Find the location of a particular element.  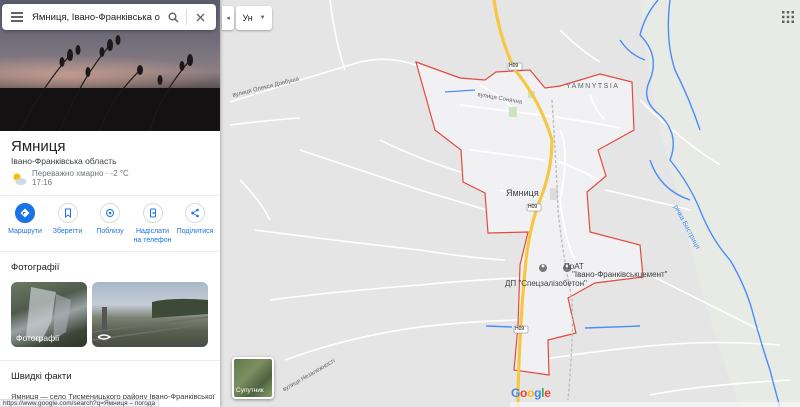

place-title: Ямниця is located at coordinates (38, 146).